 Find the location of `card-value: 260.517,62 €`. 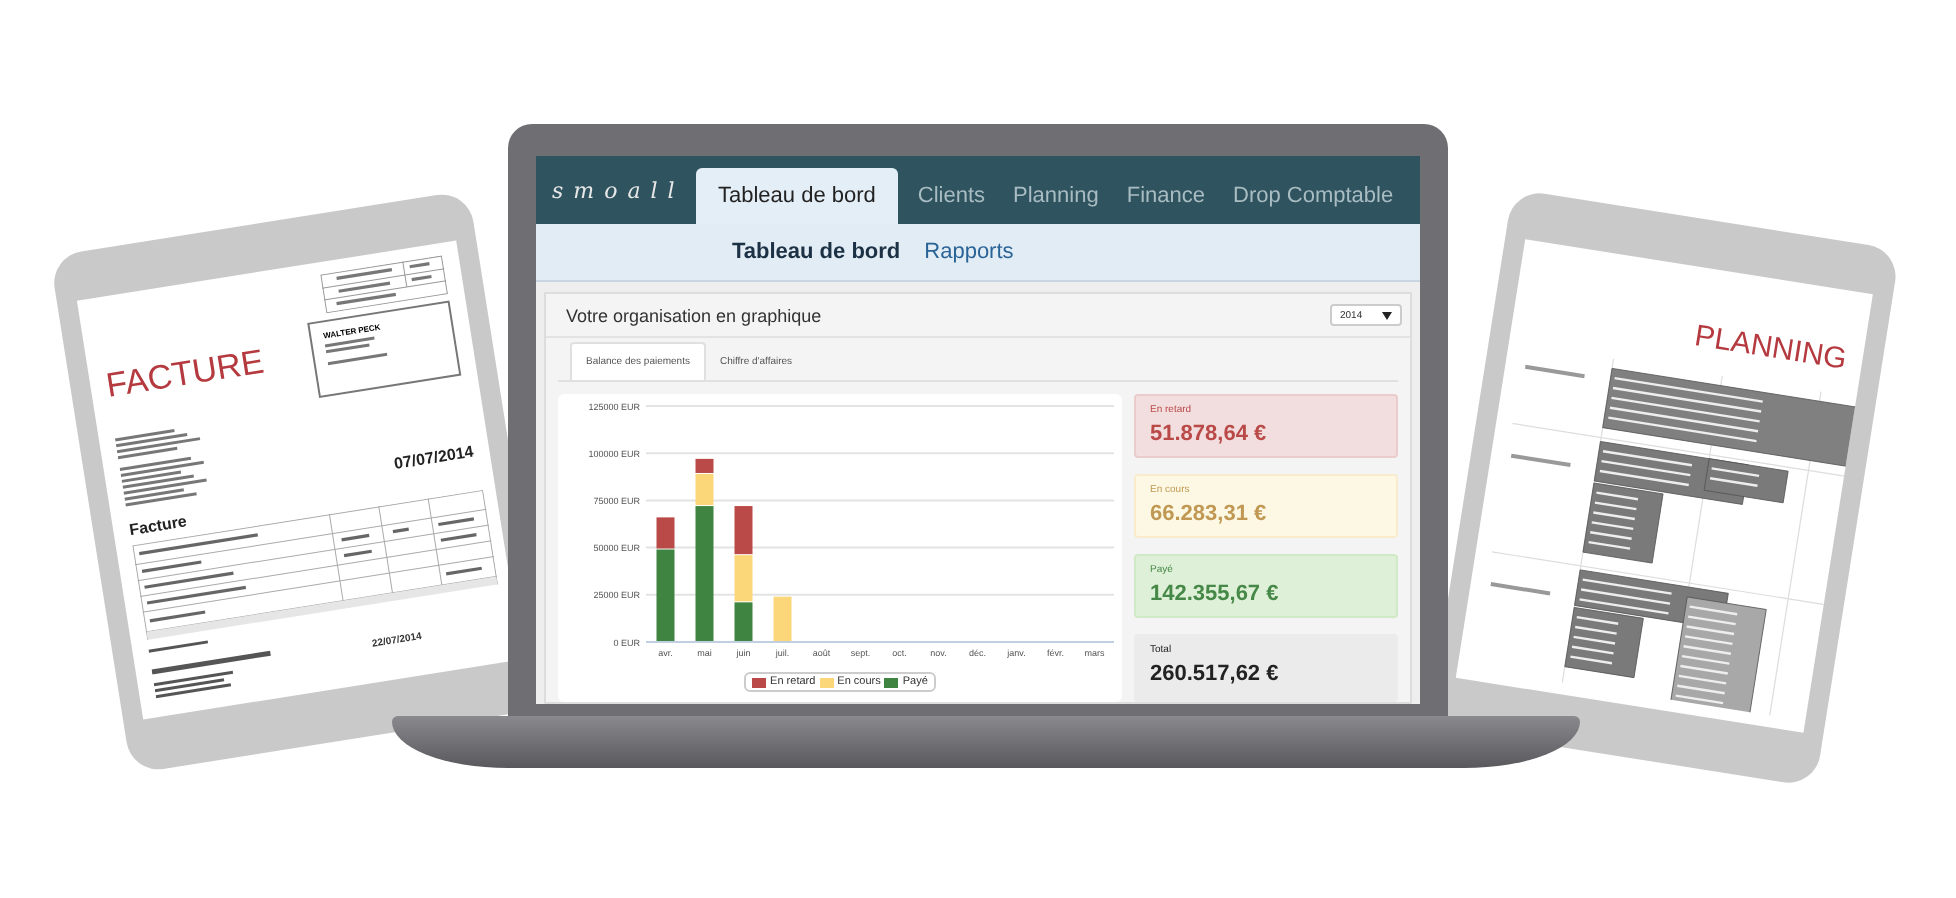

card-value: 260.517,62 € is located at coordinates (1215, 674).